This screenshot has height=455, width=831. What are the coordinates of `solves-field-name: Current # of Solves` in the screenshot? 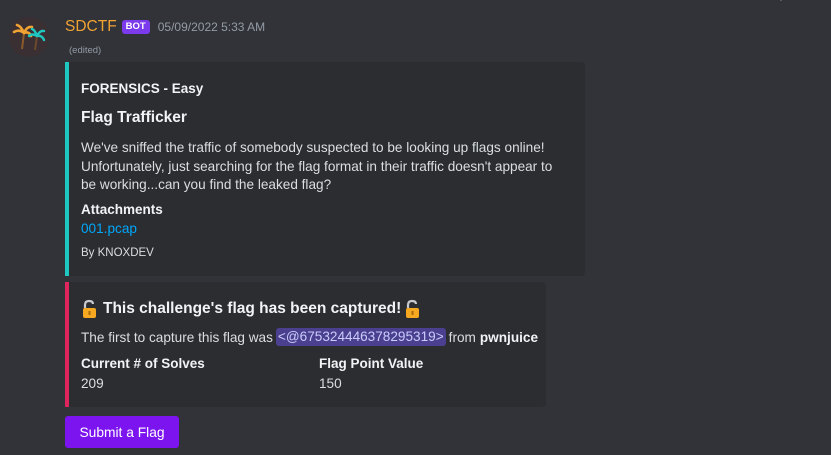 It's located at (143, 363).